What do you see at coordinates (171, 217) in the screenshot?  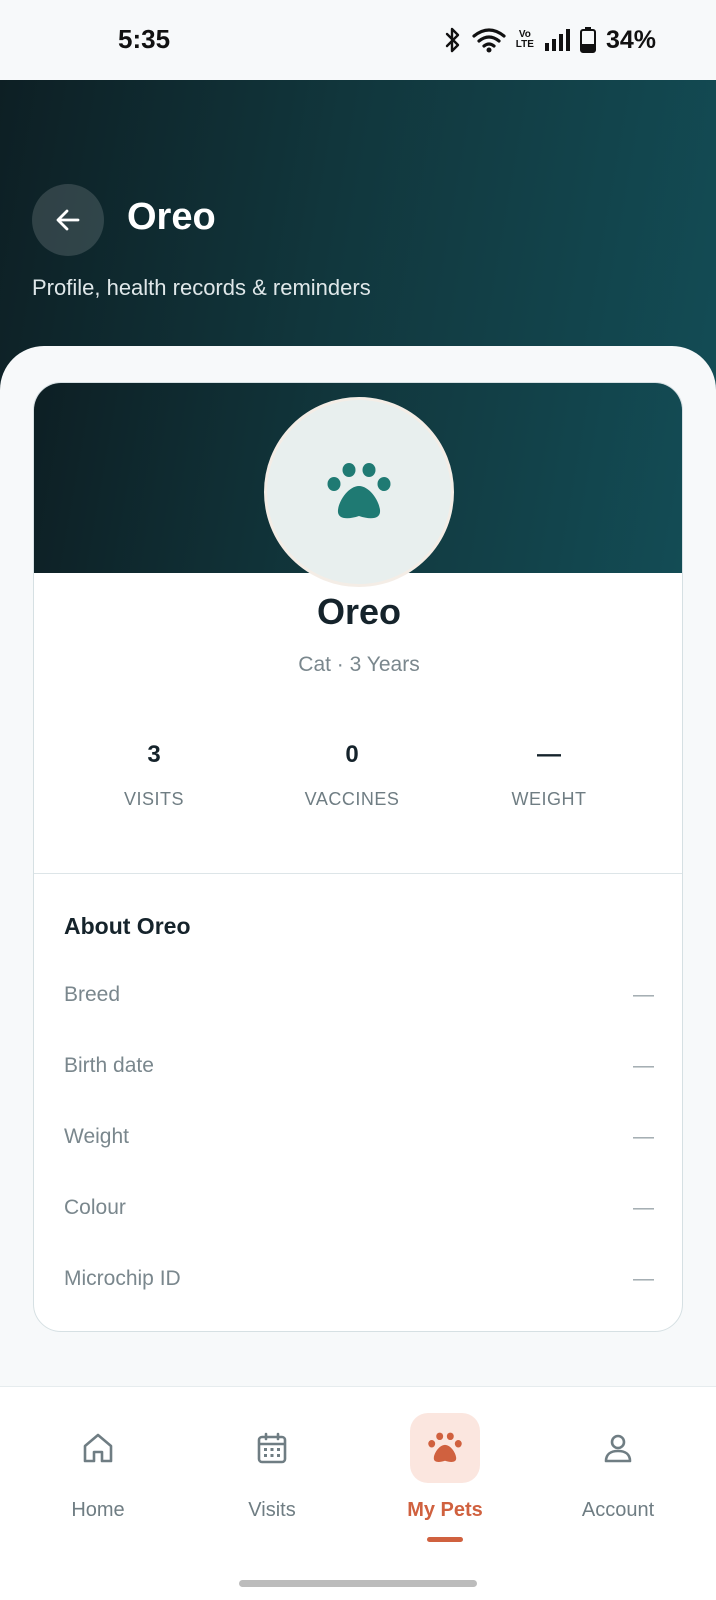 I see `page-title: Oreo` at bounding box center [171, 217].